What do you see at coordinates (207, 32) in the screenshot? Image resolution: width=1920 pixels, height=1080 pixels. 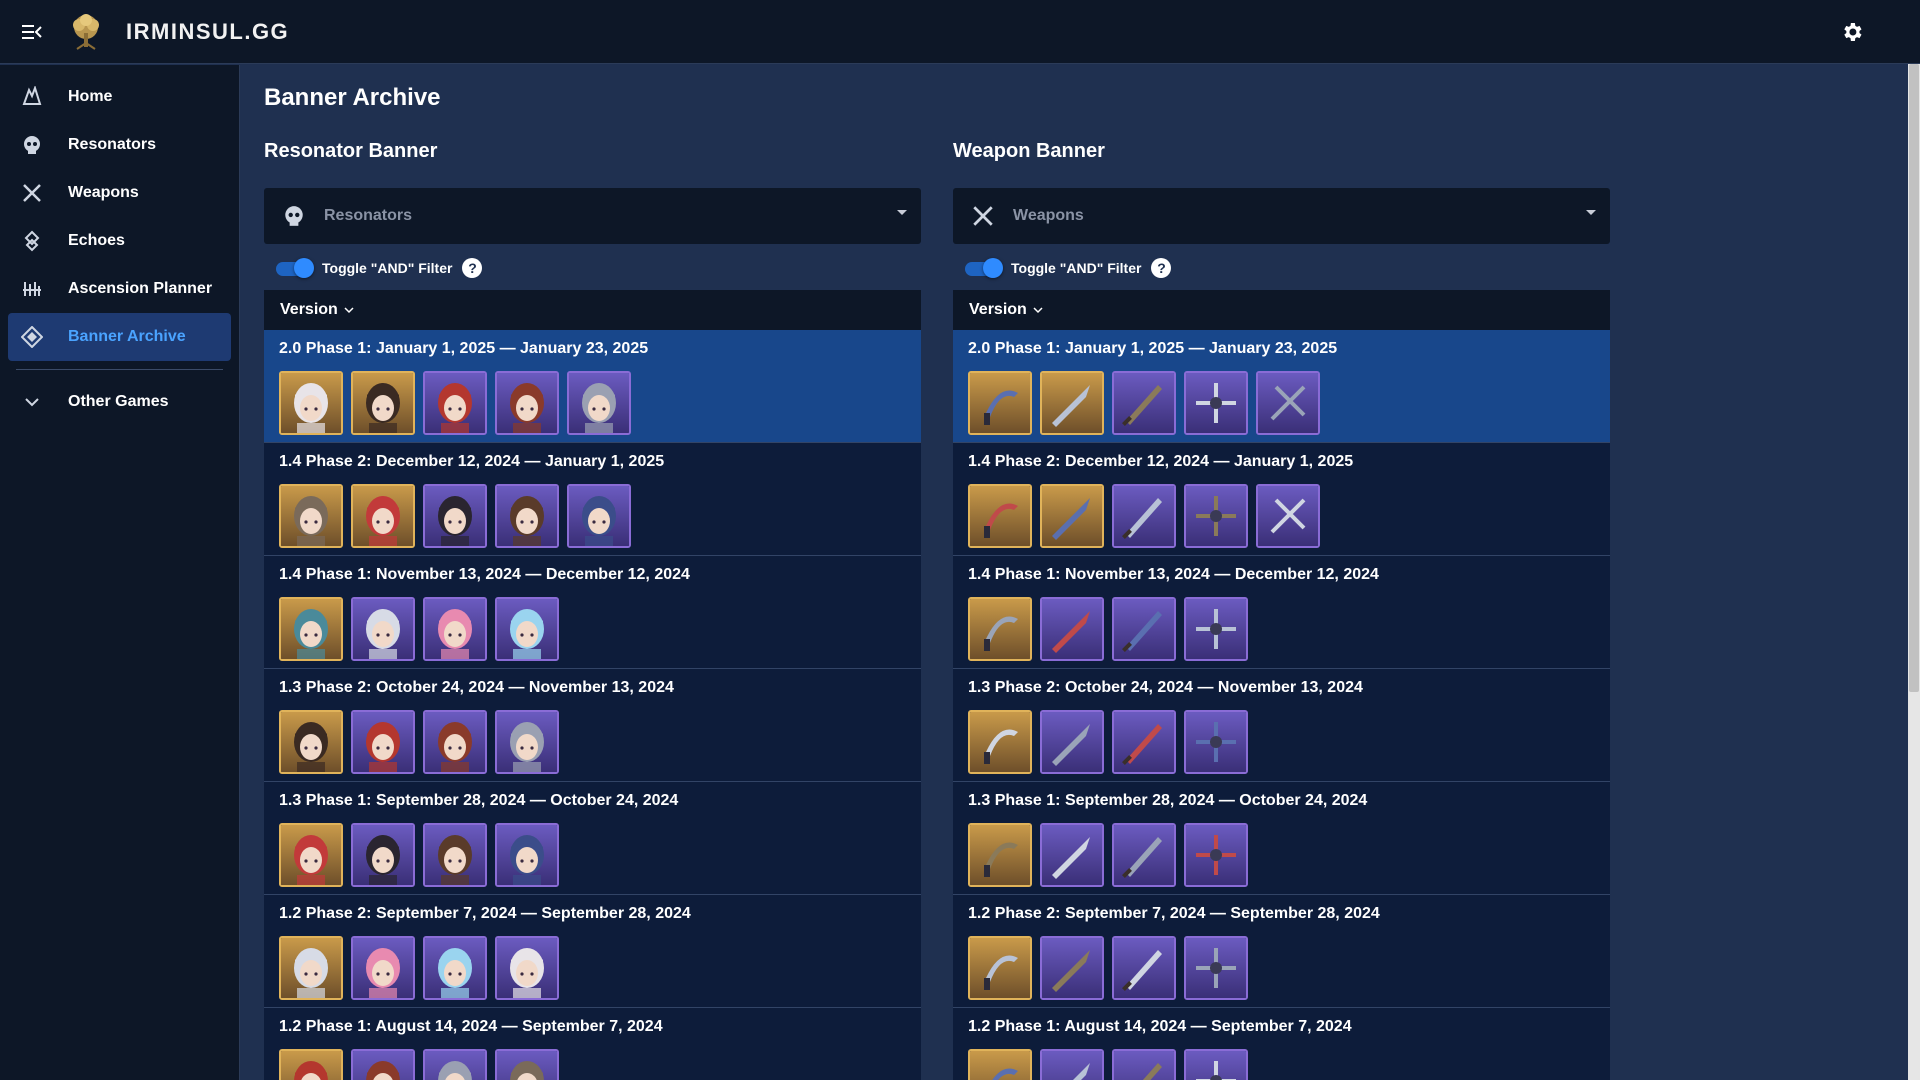 I see `brand-name: IRMINSUL.GG` at bounding box center [207, 32].